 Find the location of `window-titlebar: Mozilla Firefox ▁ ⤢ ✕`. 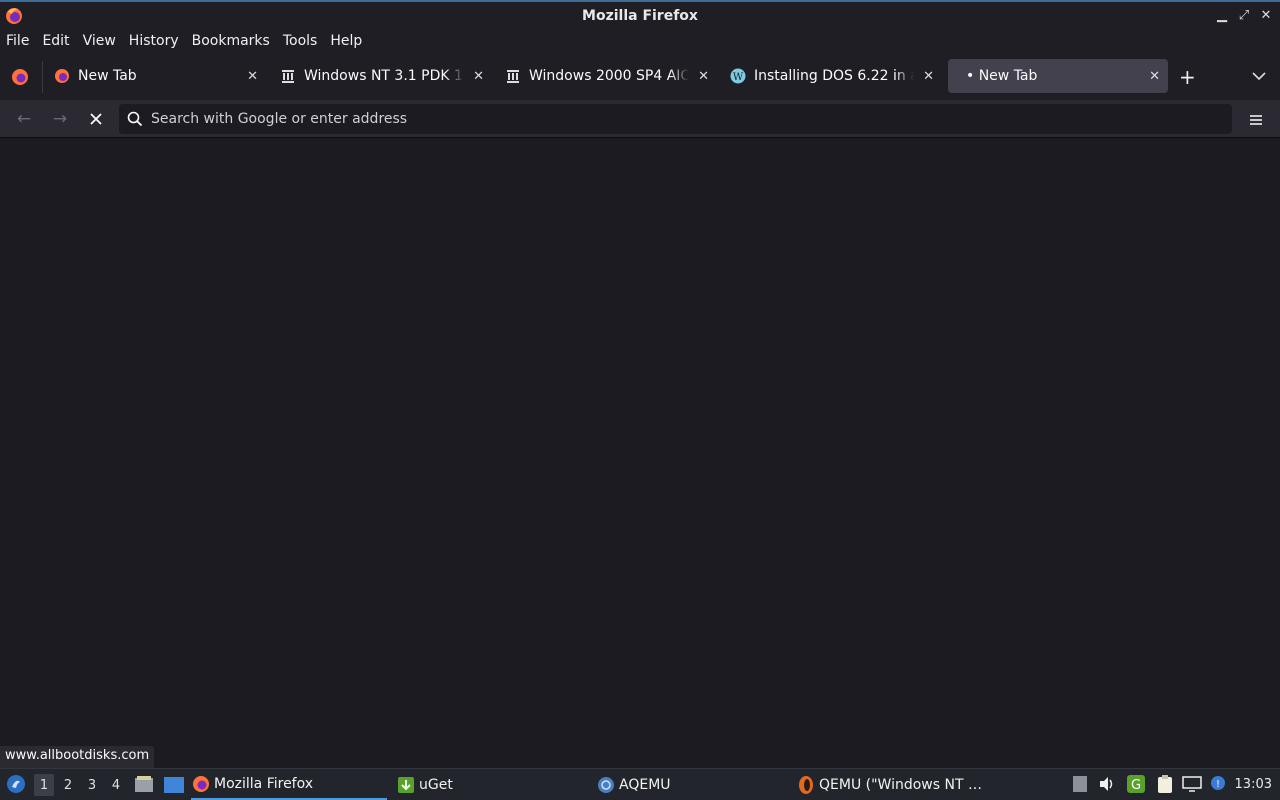

window-titlebar: Mozilla Firefox ▁ ⤢ ✕ is located at coordinates (640, 14).